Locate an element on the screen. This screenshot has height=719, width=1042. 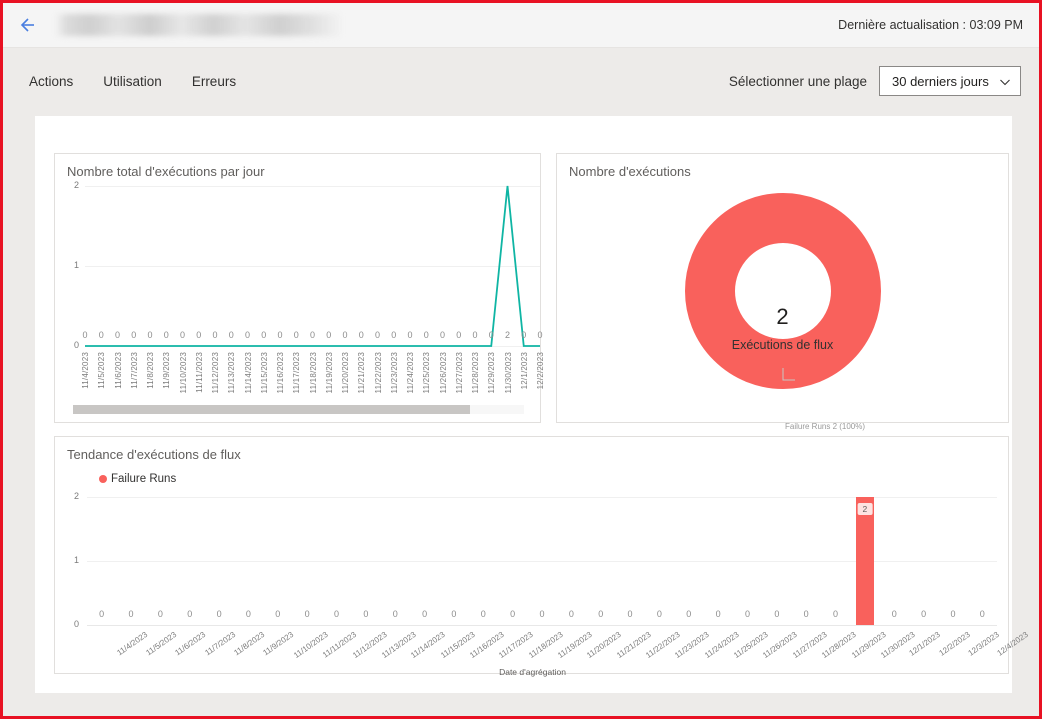
chevron-down-icon is located at coordinates (1005, 81).